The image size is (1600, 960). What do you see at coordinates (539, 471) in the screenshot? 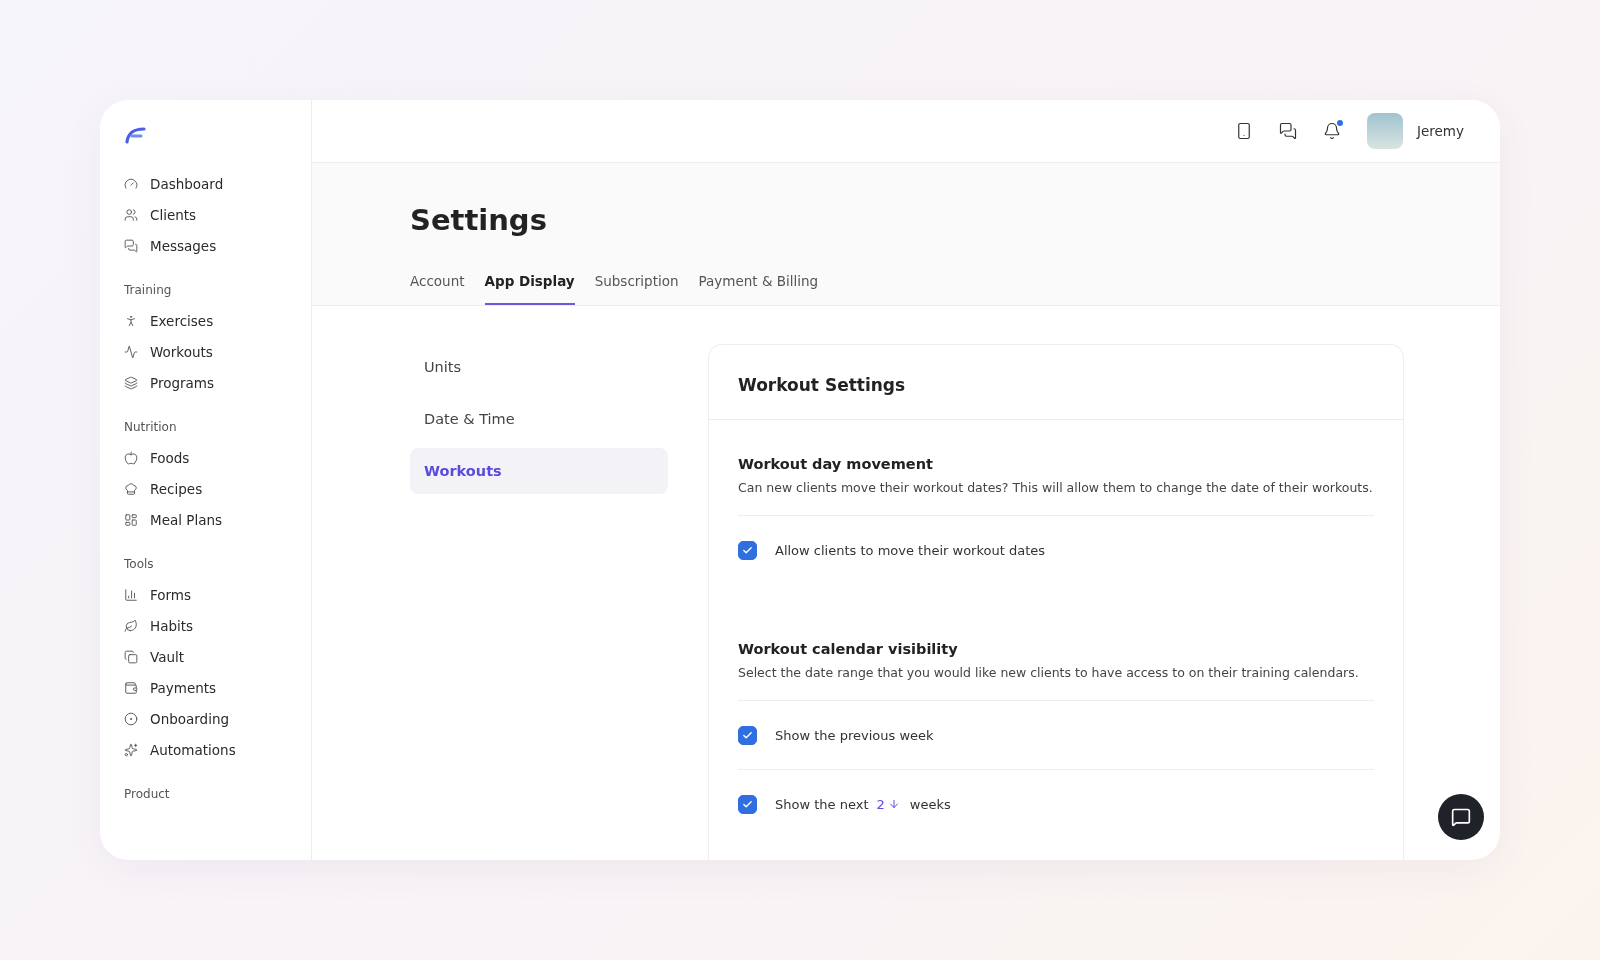
I see `submenu-item: Workouts` at bounding box center [539, 471].